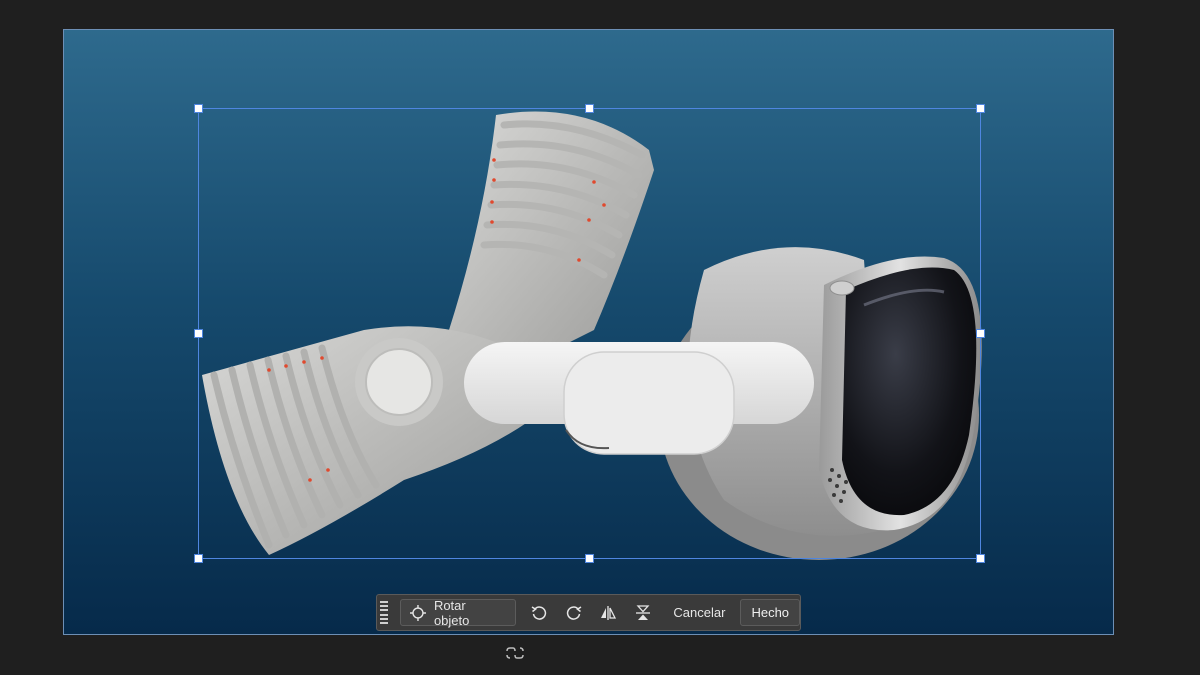 The width and height of the screenshot is (1200, 675). Describe the element at coordinates (198, 558) in the screenshot. I see `resize-handle-bottom-left` at that location.